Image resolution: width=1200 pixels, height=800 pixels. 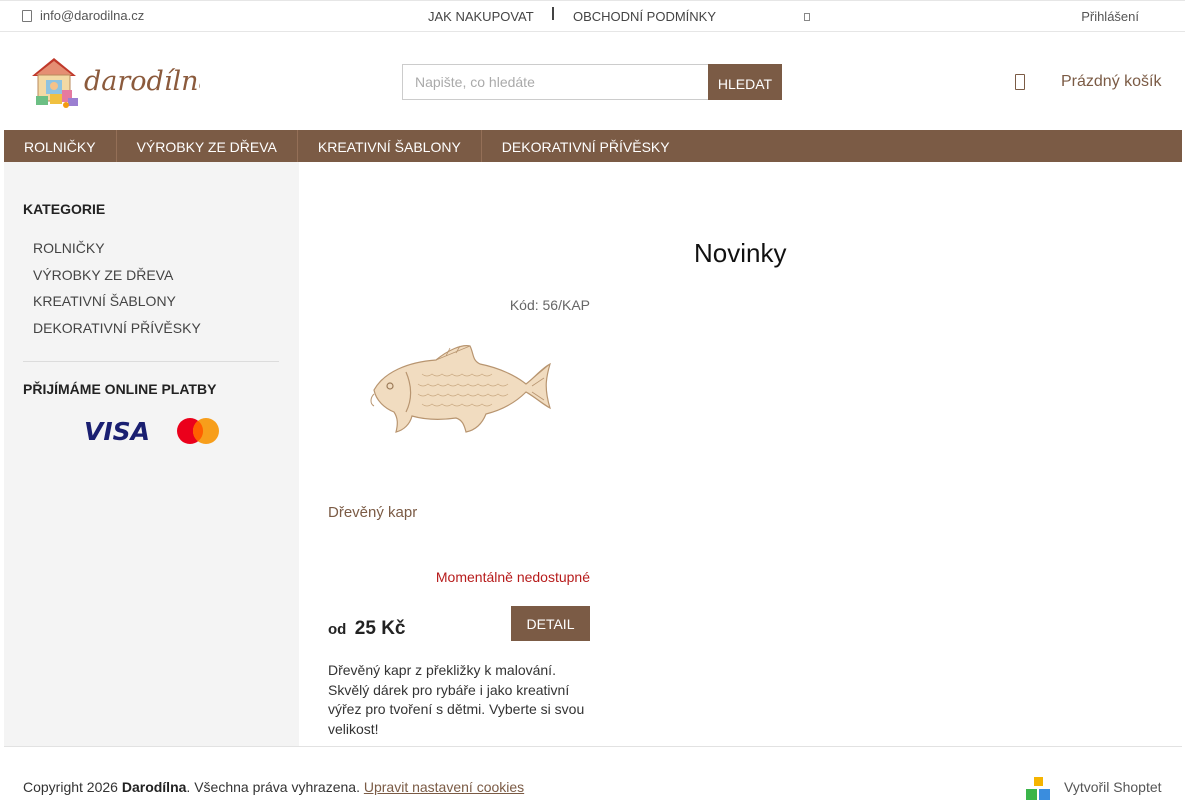 What do you see at coordinates (481, 16) in the screenshot?
I see `link-how-to-buy: JAK NAKUPOVAT` at bounding box center [481, 16].